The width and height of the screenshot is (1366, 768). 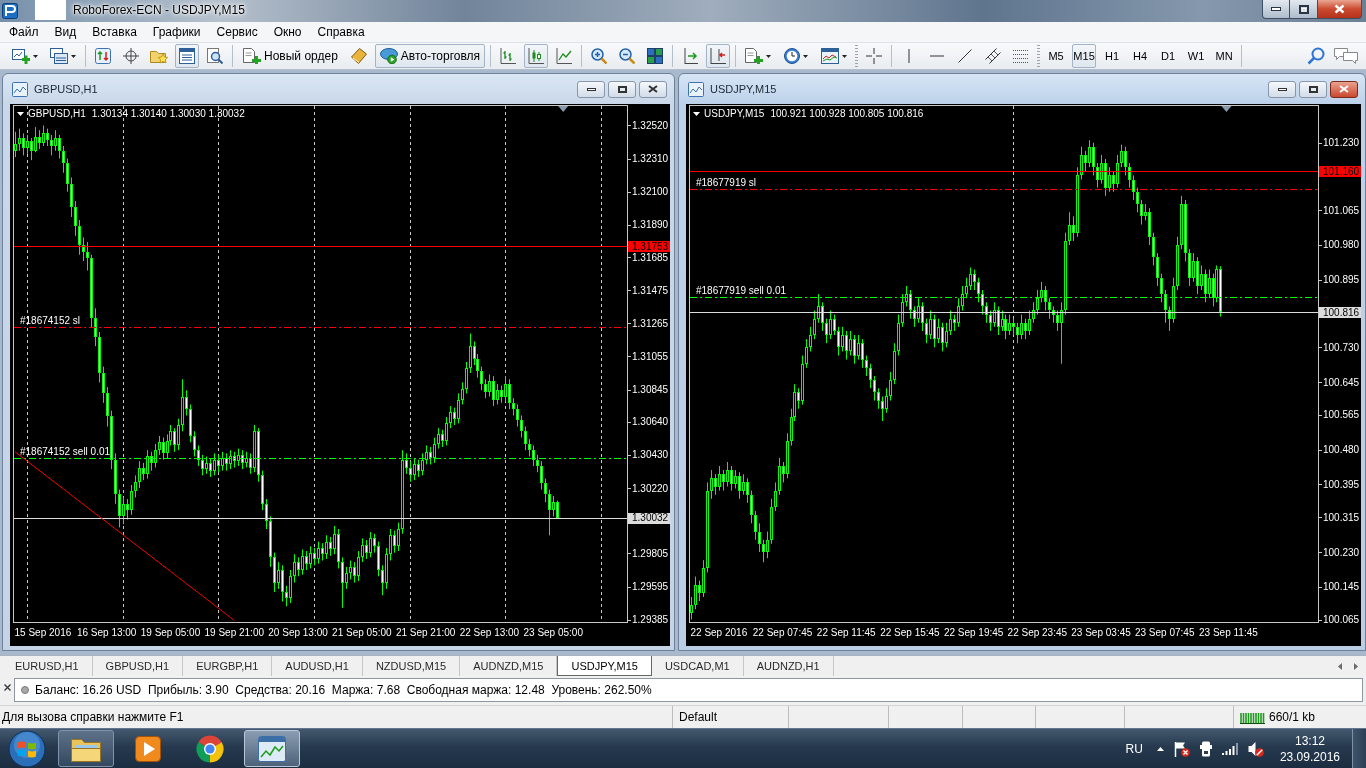 What do you see at coordinates (1084, 56) in the screenshot?
I see `timeframe-button: M15` at bounding box center [1084, 56].